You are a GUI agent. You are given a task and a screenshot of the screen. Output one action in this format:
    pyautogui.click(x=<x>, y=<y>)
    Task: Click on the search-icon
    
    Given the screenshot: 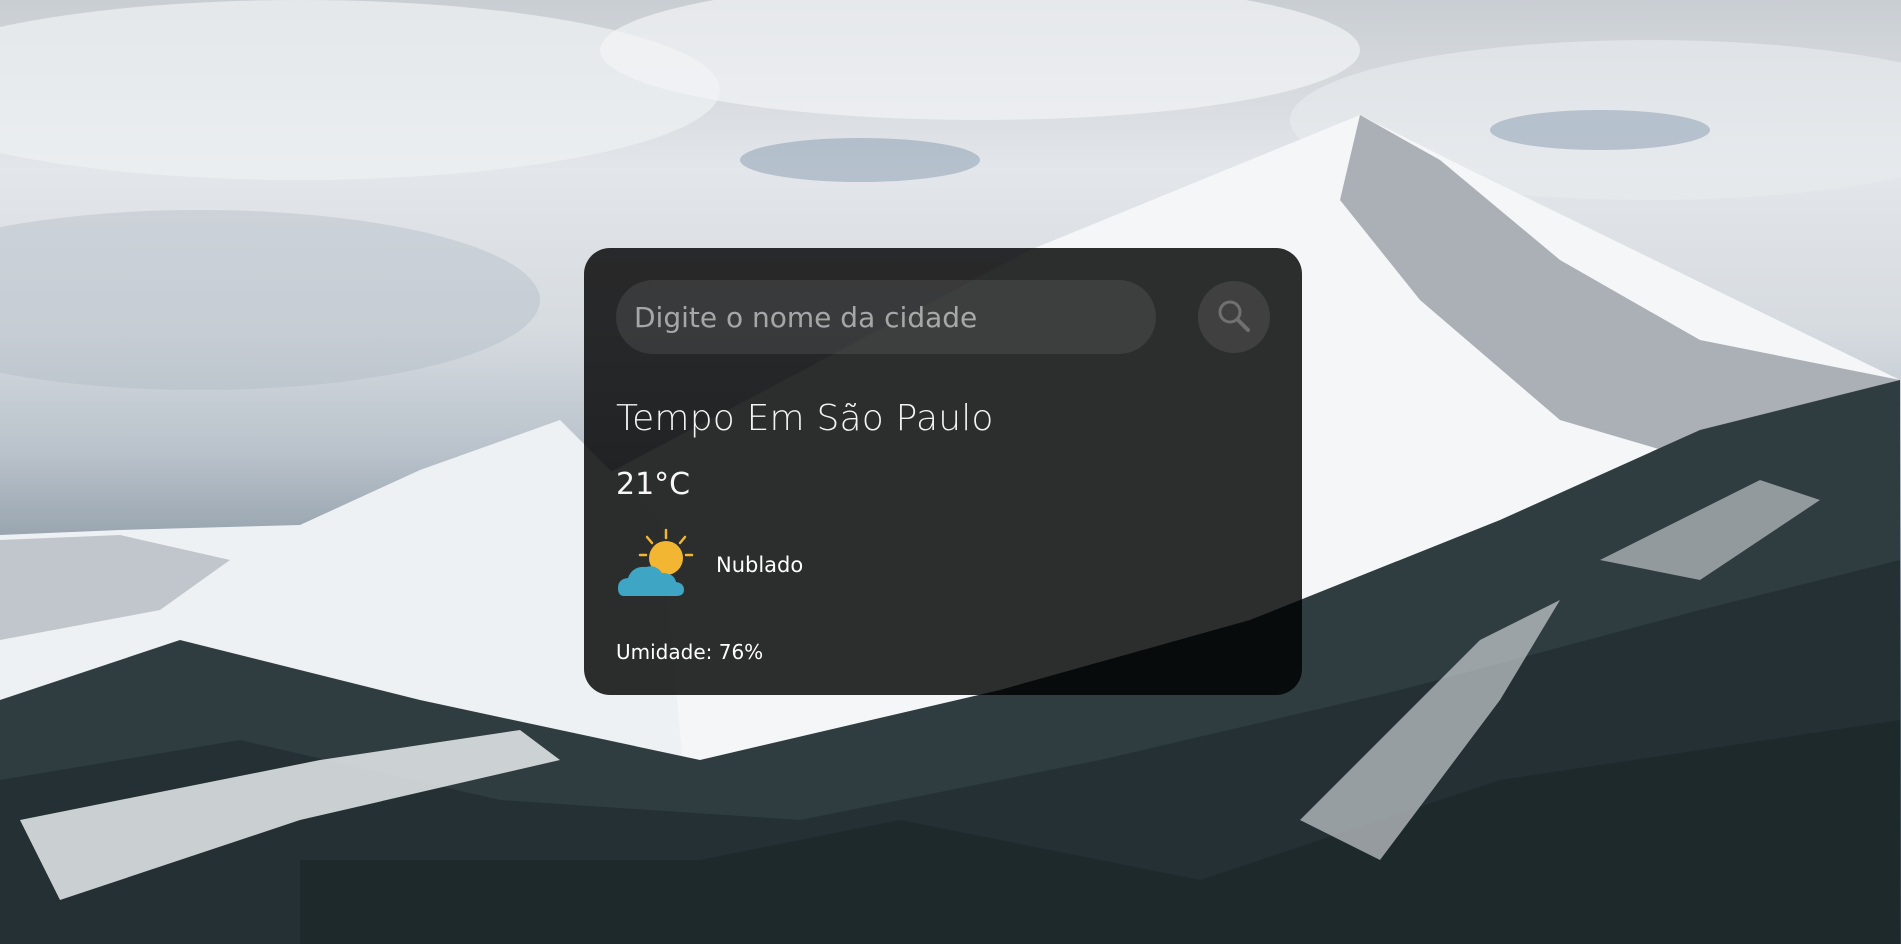 What is the action you would take?
    pyautogui.click(x=1234, y=317)
    